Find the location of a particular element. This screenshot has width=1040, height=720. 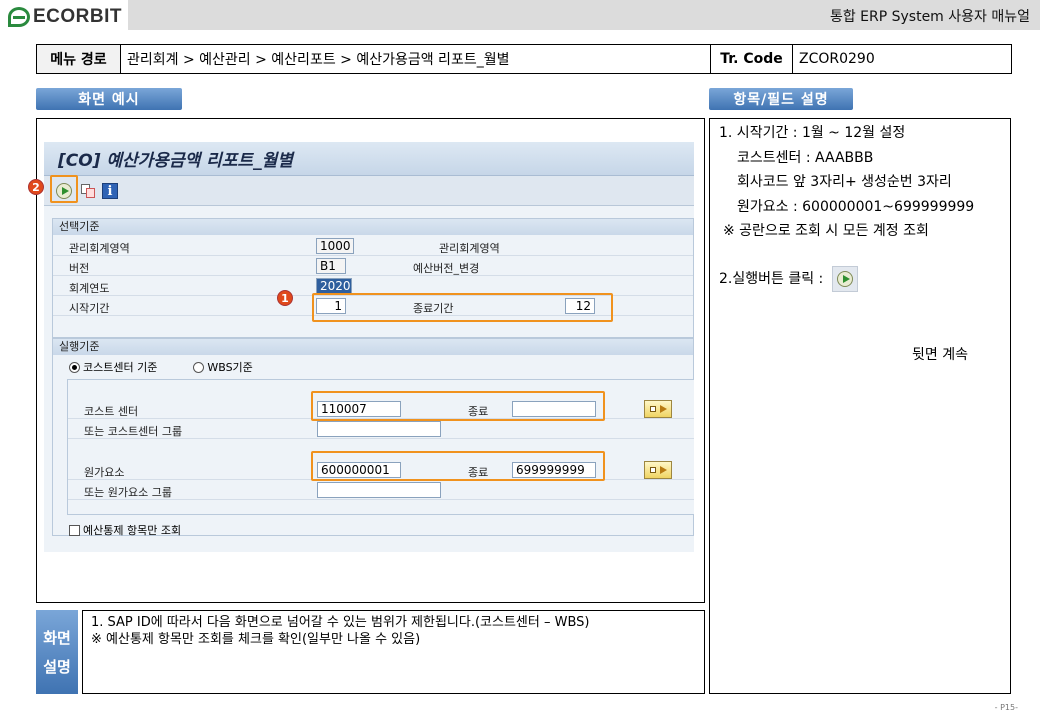

field-description-tab: 항목/필드 설명 is located at coordinates (781, 99).